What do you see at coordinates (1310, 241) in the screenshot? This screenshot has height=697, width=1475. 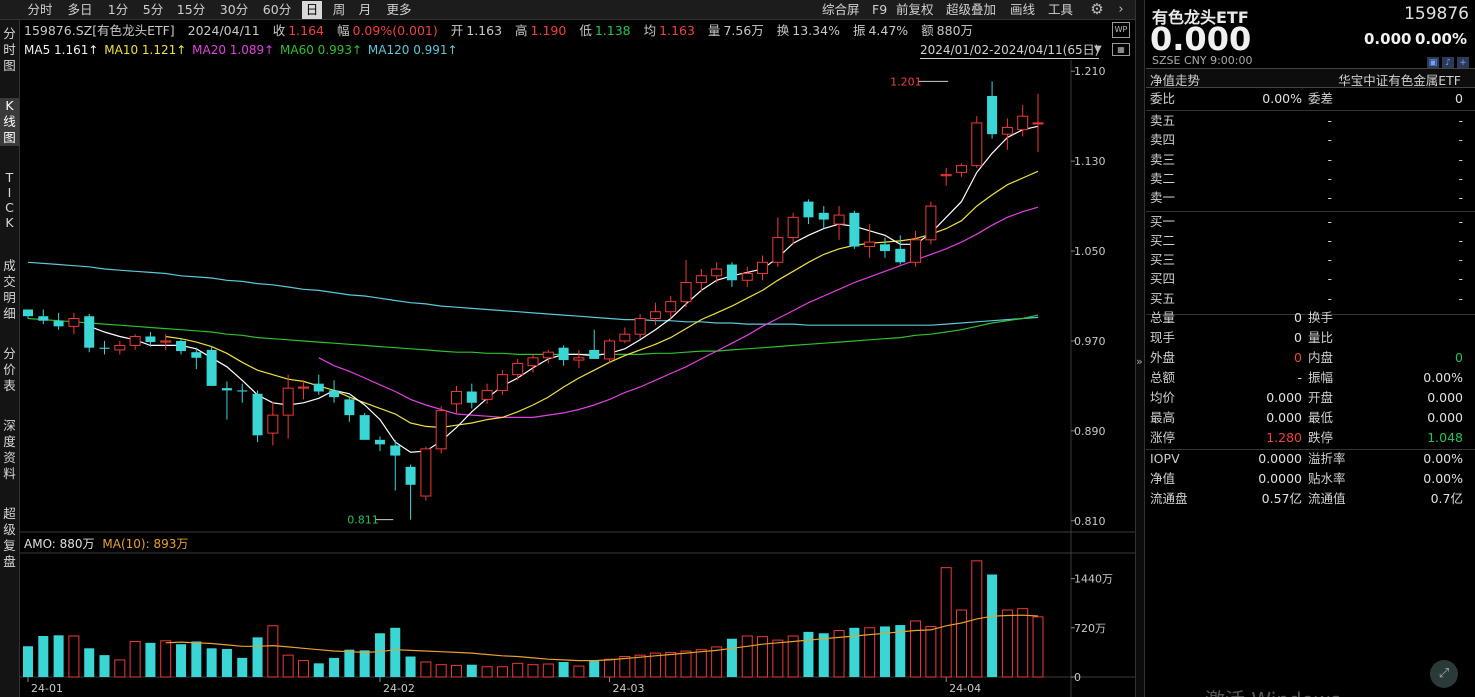 I see `bid-row-2: 买二 - -` at bounding box center [1310, 241].